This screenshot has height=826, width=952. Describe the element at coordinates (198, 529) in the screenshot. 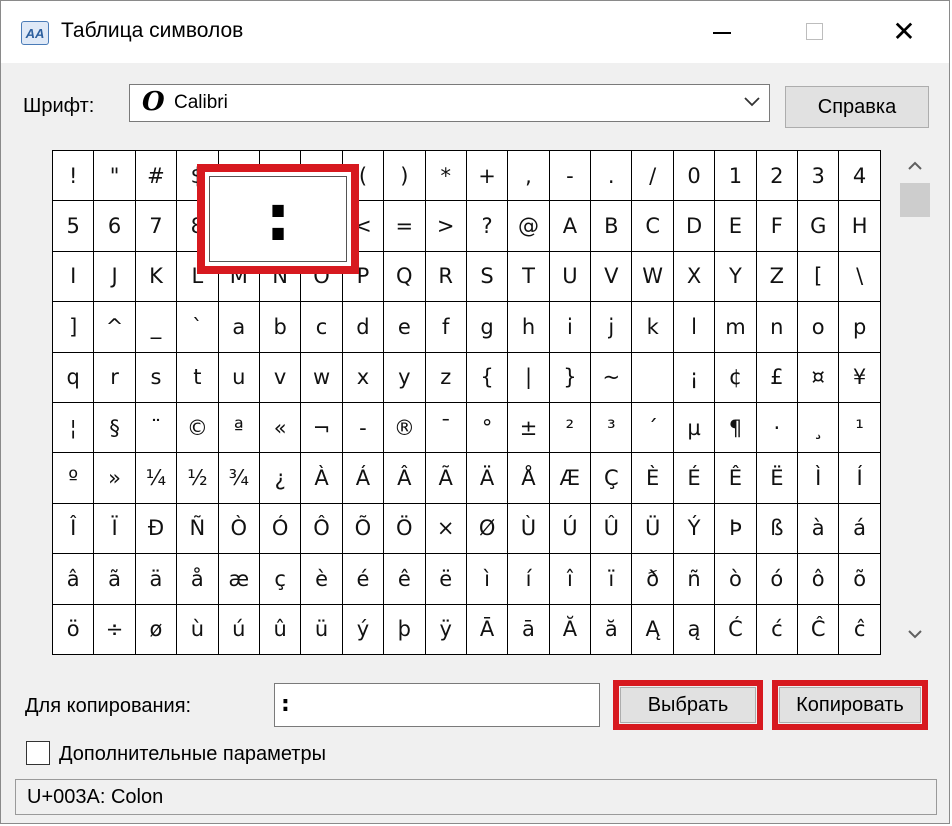

I see `char-cell: Ñ` at that location.